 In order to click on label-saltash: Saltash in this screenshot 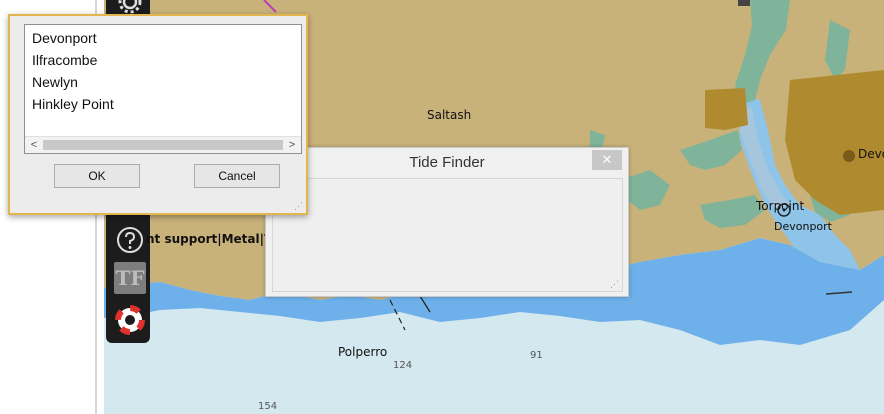, I will do `click(449, 115)`.